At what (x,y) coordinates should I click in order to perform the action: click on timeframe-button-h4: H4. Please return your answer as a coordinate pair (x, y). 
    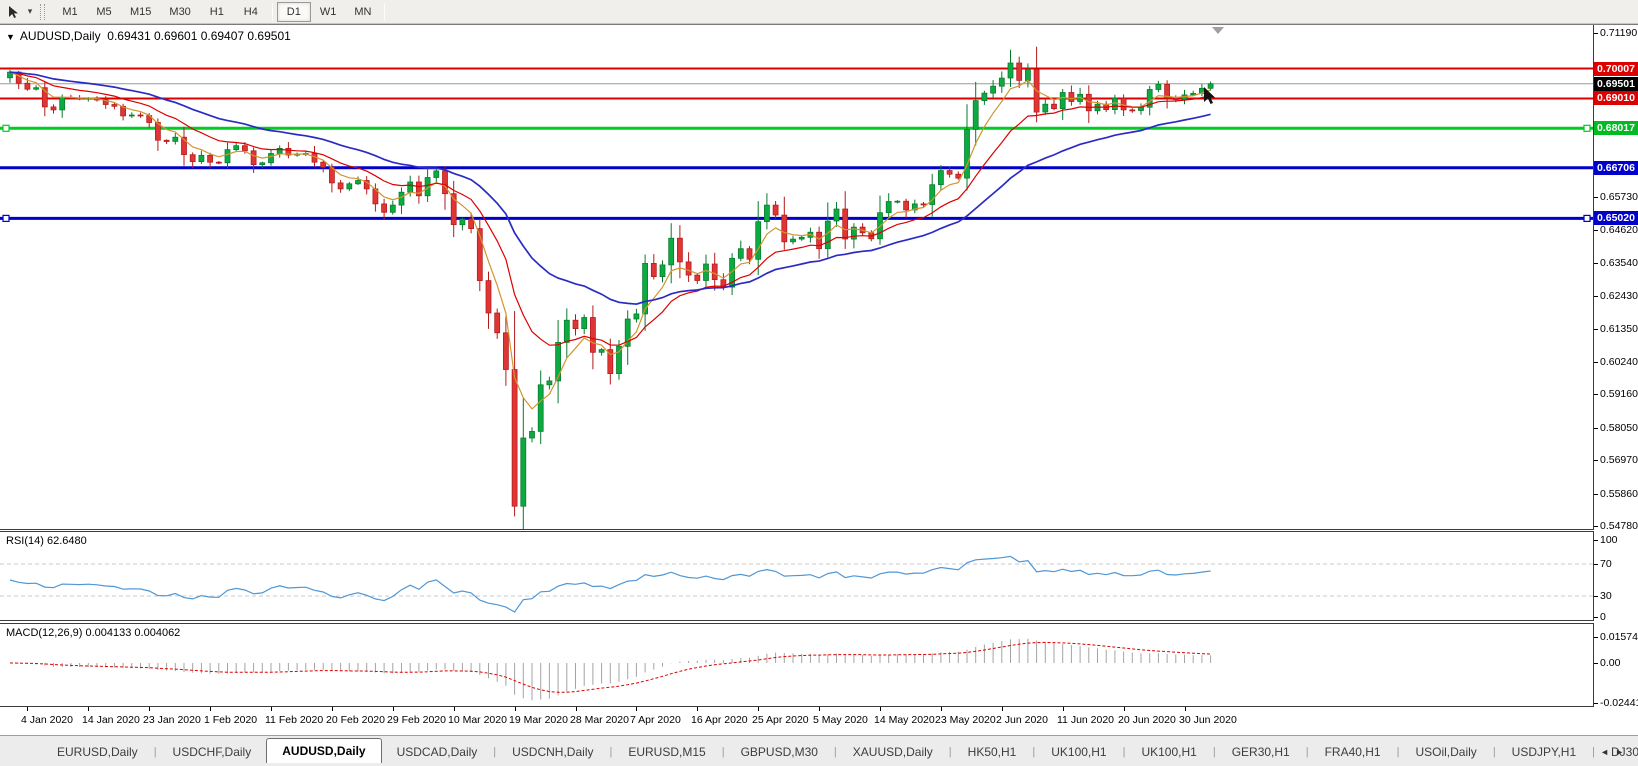
    Looking at the image, I should click on (251, 12).